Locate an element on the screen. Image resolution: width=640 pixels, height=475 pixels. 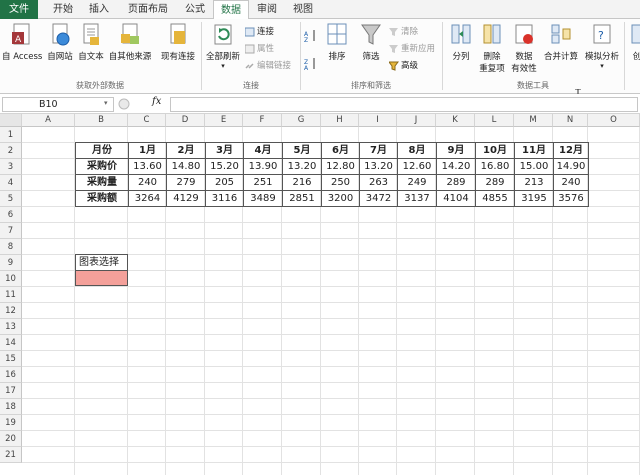
table-header-cell: 5月 is located at coordinates (302, 150).